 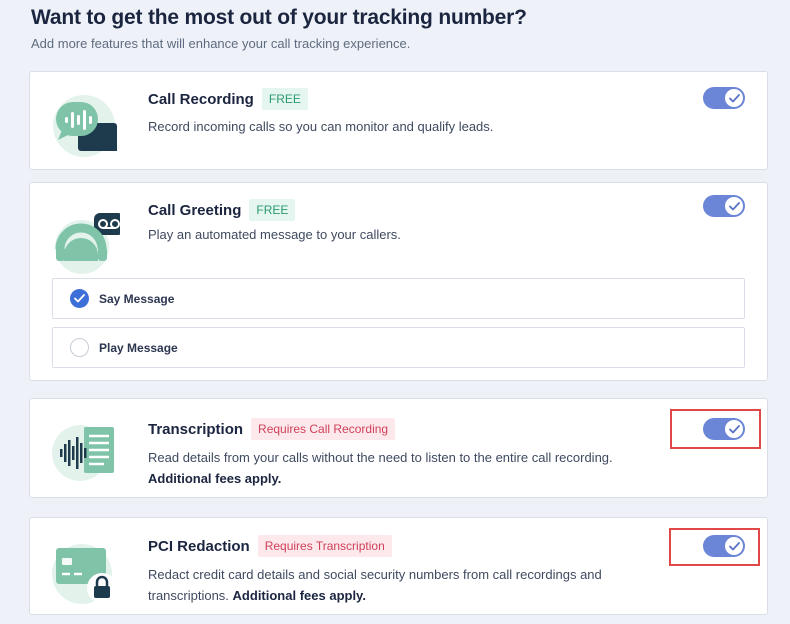 What do you see at coordinates (724, 206) in the screenshot?
I see `call-greeting-toggle` at bounding box center [724, 206].